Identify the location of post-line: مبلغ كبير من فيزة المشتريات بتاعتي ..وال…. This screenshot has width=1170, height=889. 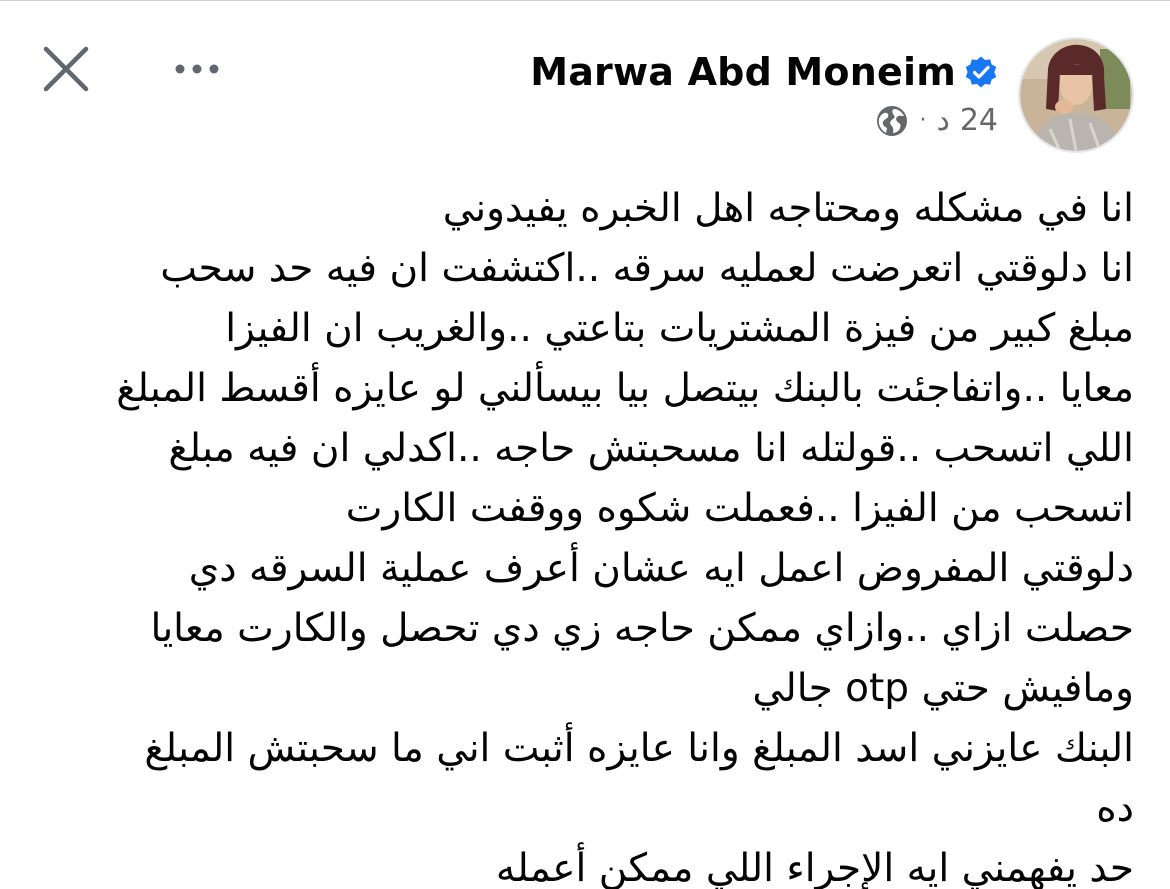
(679, 328).